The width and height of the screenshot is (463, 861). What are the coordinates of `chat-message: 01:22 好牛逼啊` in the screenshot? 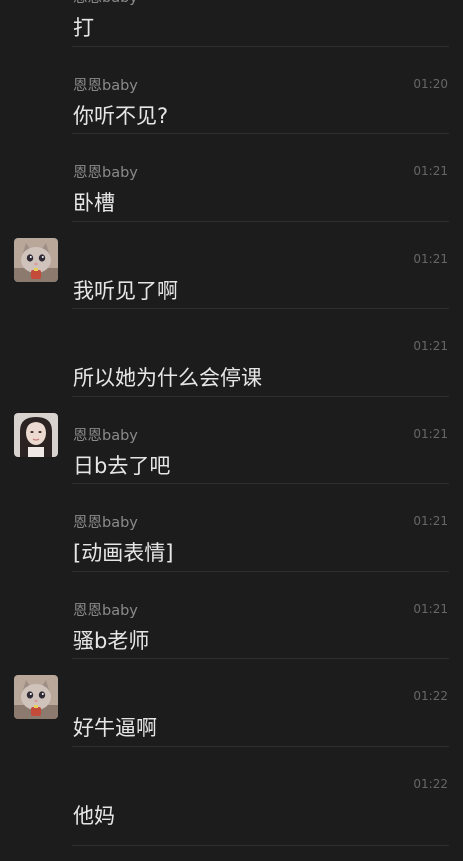 It's located at (231, 703).